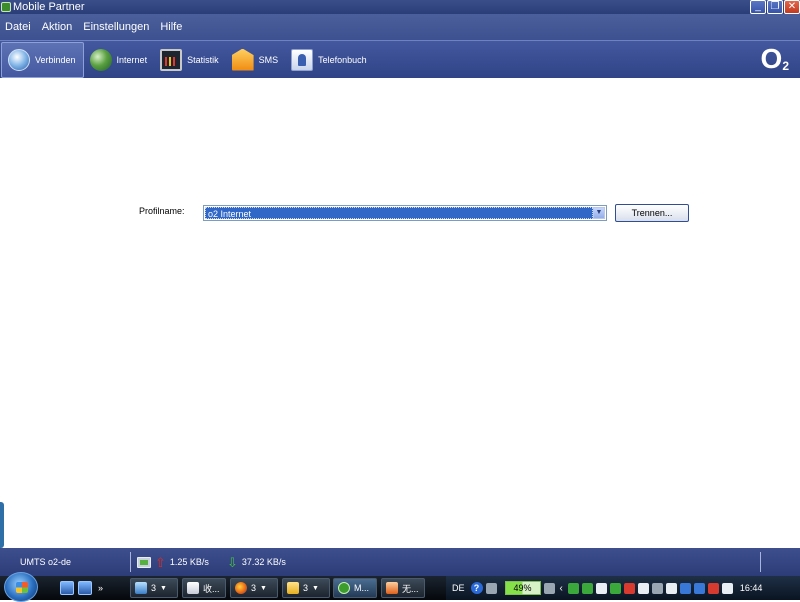 This screenshot has width=800, height=602. What do you see at coordinates (671, 588) in the screenshot?
I see `window-icon` at bounding box center [671, 588].